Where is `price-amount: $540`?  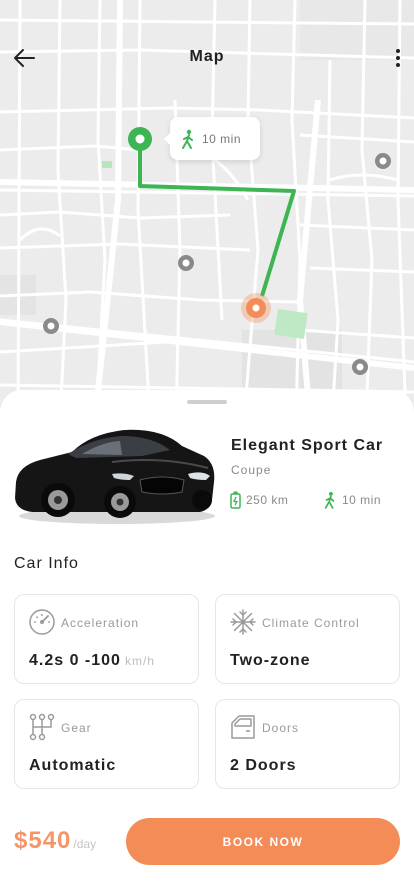 price-amount: $540 is located at coordinates (43, 840).